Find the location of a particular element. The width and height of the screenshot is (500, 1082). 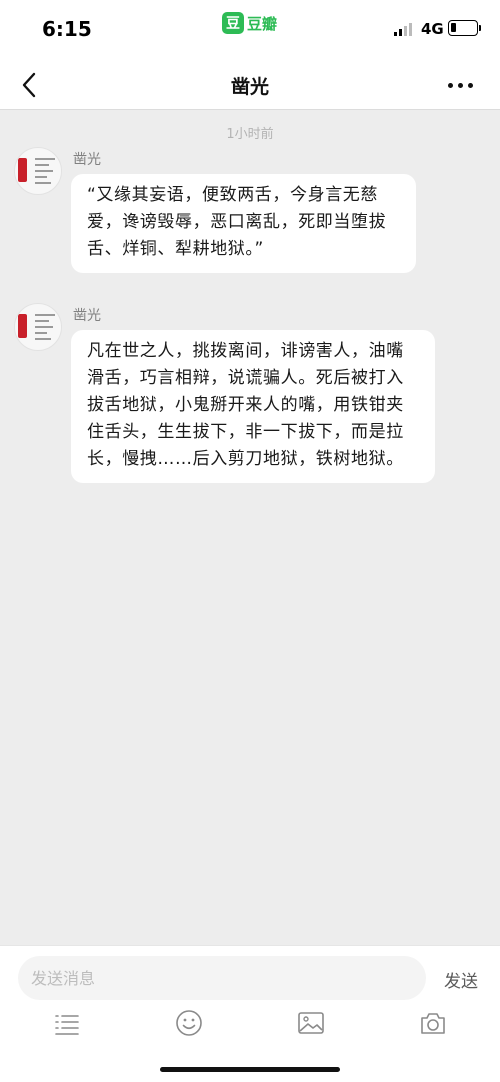

message-line: 拔舌地狱，小鬼掰开来人的嘴，用铁钳夹 is located at coordinates (245, 405).